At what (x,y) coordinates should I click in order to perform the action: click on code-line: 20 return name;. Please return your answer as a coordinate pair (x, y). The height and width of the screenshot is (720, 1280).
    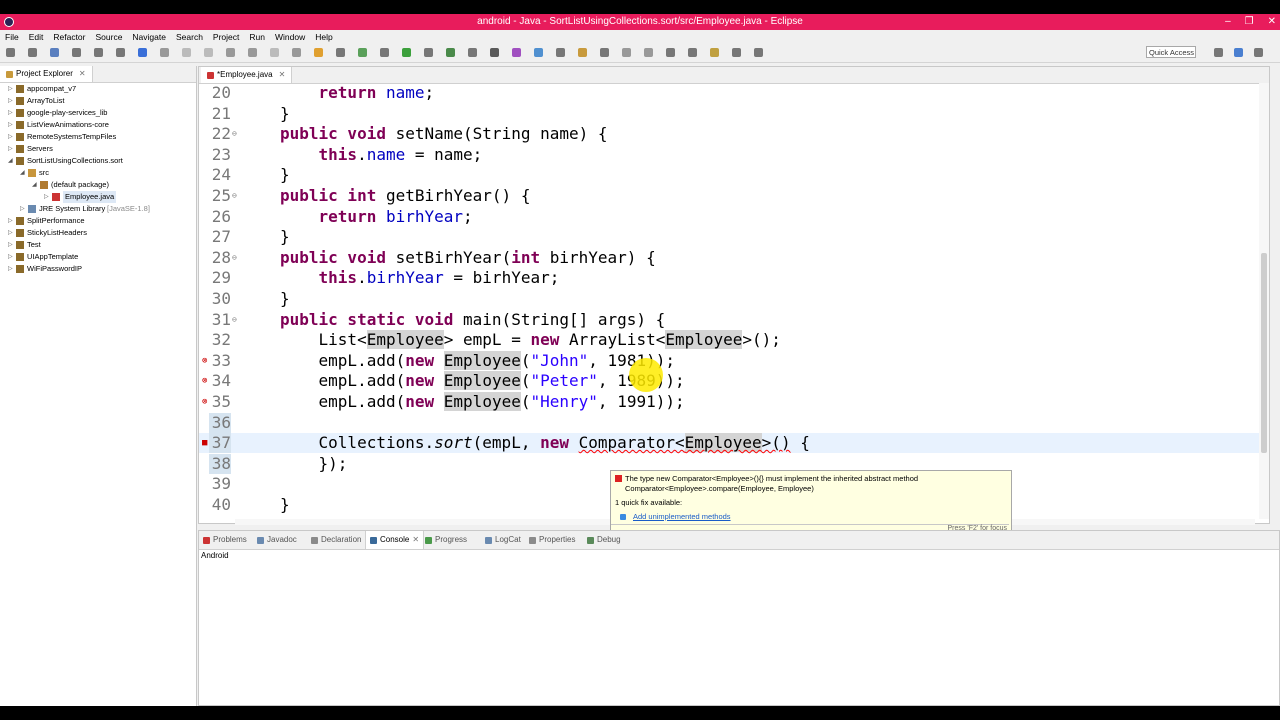
    Looking at the image, I should click on (729, 93).